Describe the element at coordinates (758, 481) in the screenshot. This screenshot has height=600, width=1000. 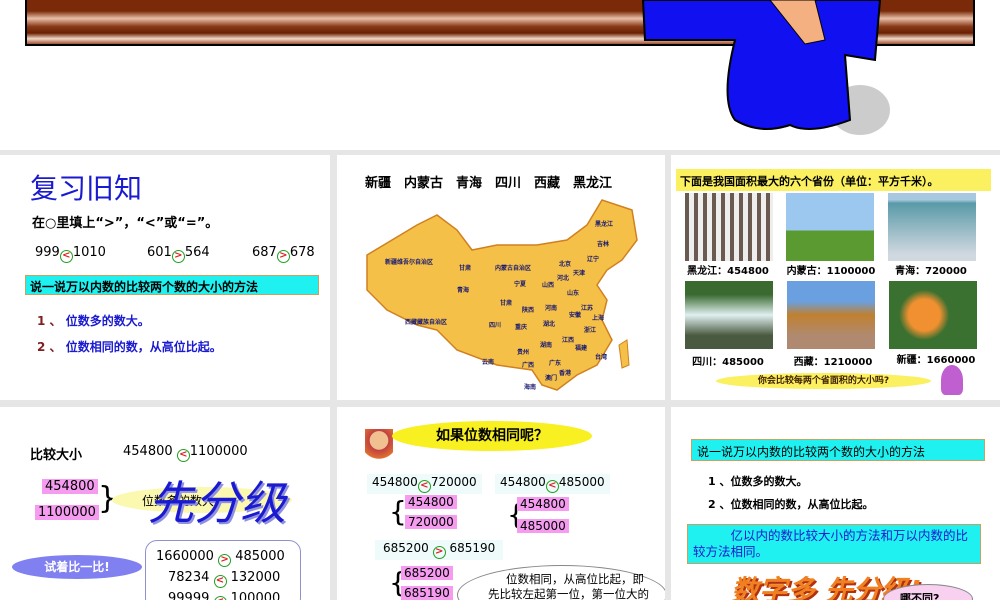
I see `rule-1: 1 、位数多的数大。` at that location.